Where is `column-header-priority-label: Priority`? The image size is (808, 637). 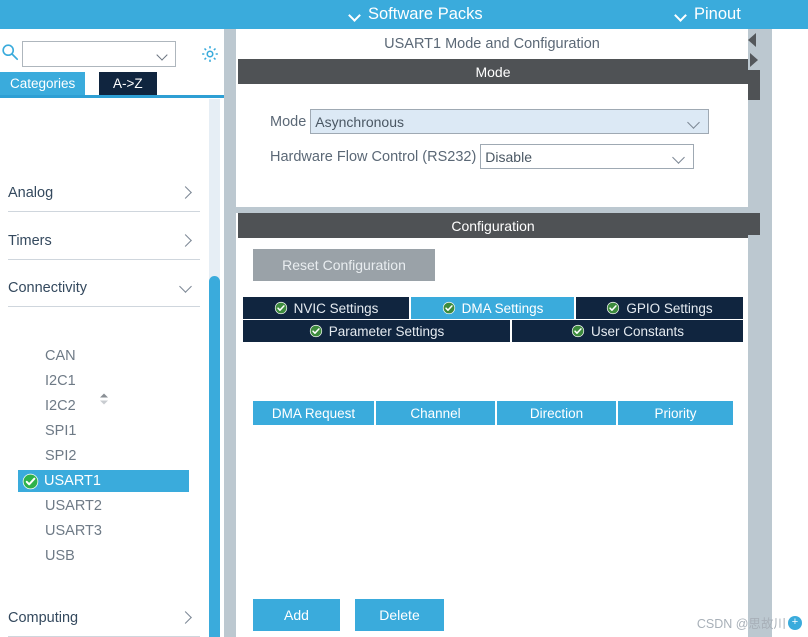
column-header-priority-label: Priority is located at coordinates (675, 413).